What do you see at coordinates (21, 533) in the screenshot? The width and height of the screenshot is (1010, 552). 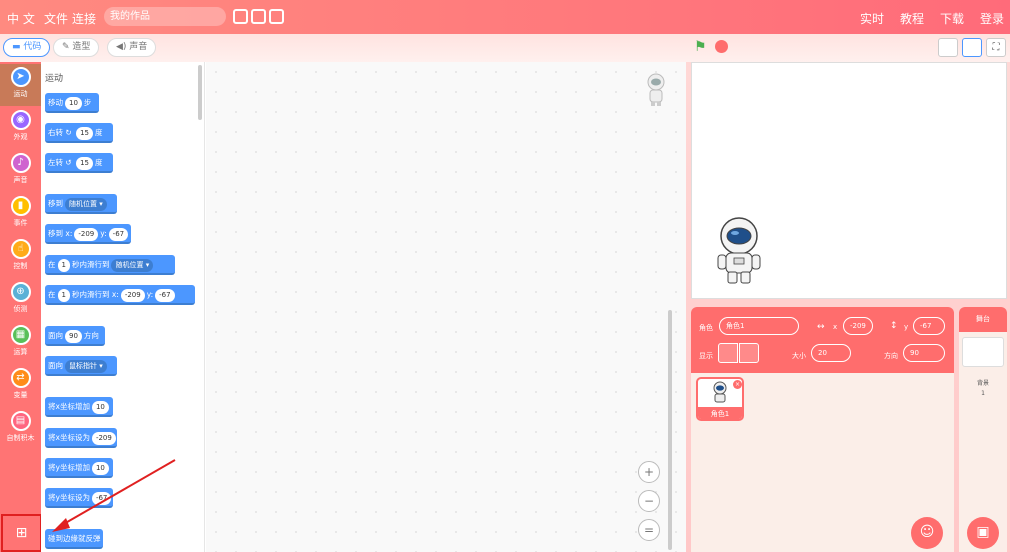 I see `add-extension-button: ⊞` at bounding box center [21, 533].